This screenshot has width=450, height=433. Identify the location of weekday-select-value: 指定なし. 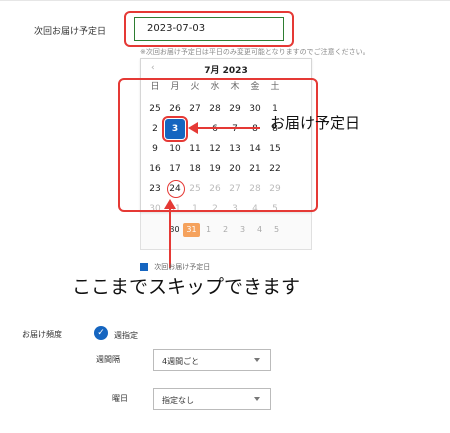
(178, 400).